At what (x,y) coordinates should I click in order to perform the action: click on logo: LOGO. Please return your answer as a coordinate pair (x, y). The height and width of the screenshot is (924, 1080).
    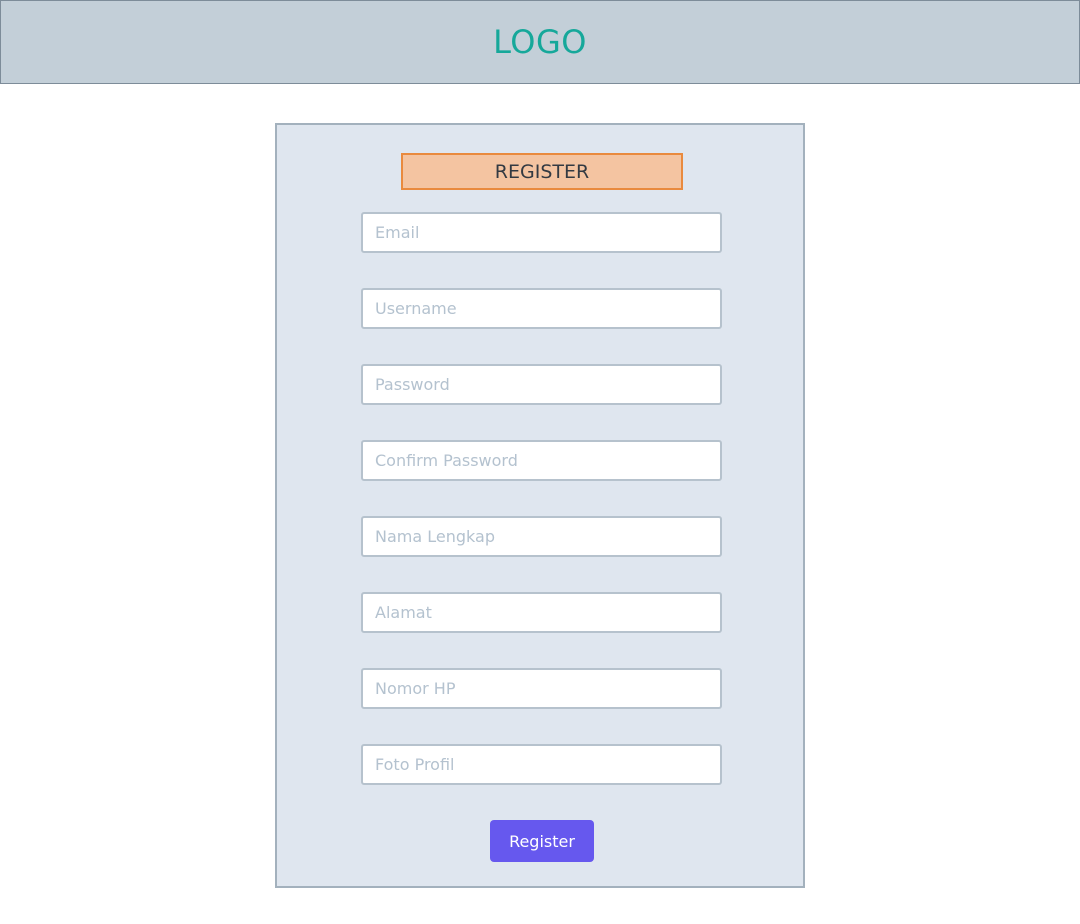
    Looking at the image, I should click on (540, 42).